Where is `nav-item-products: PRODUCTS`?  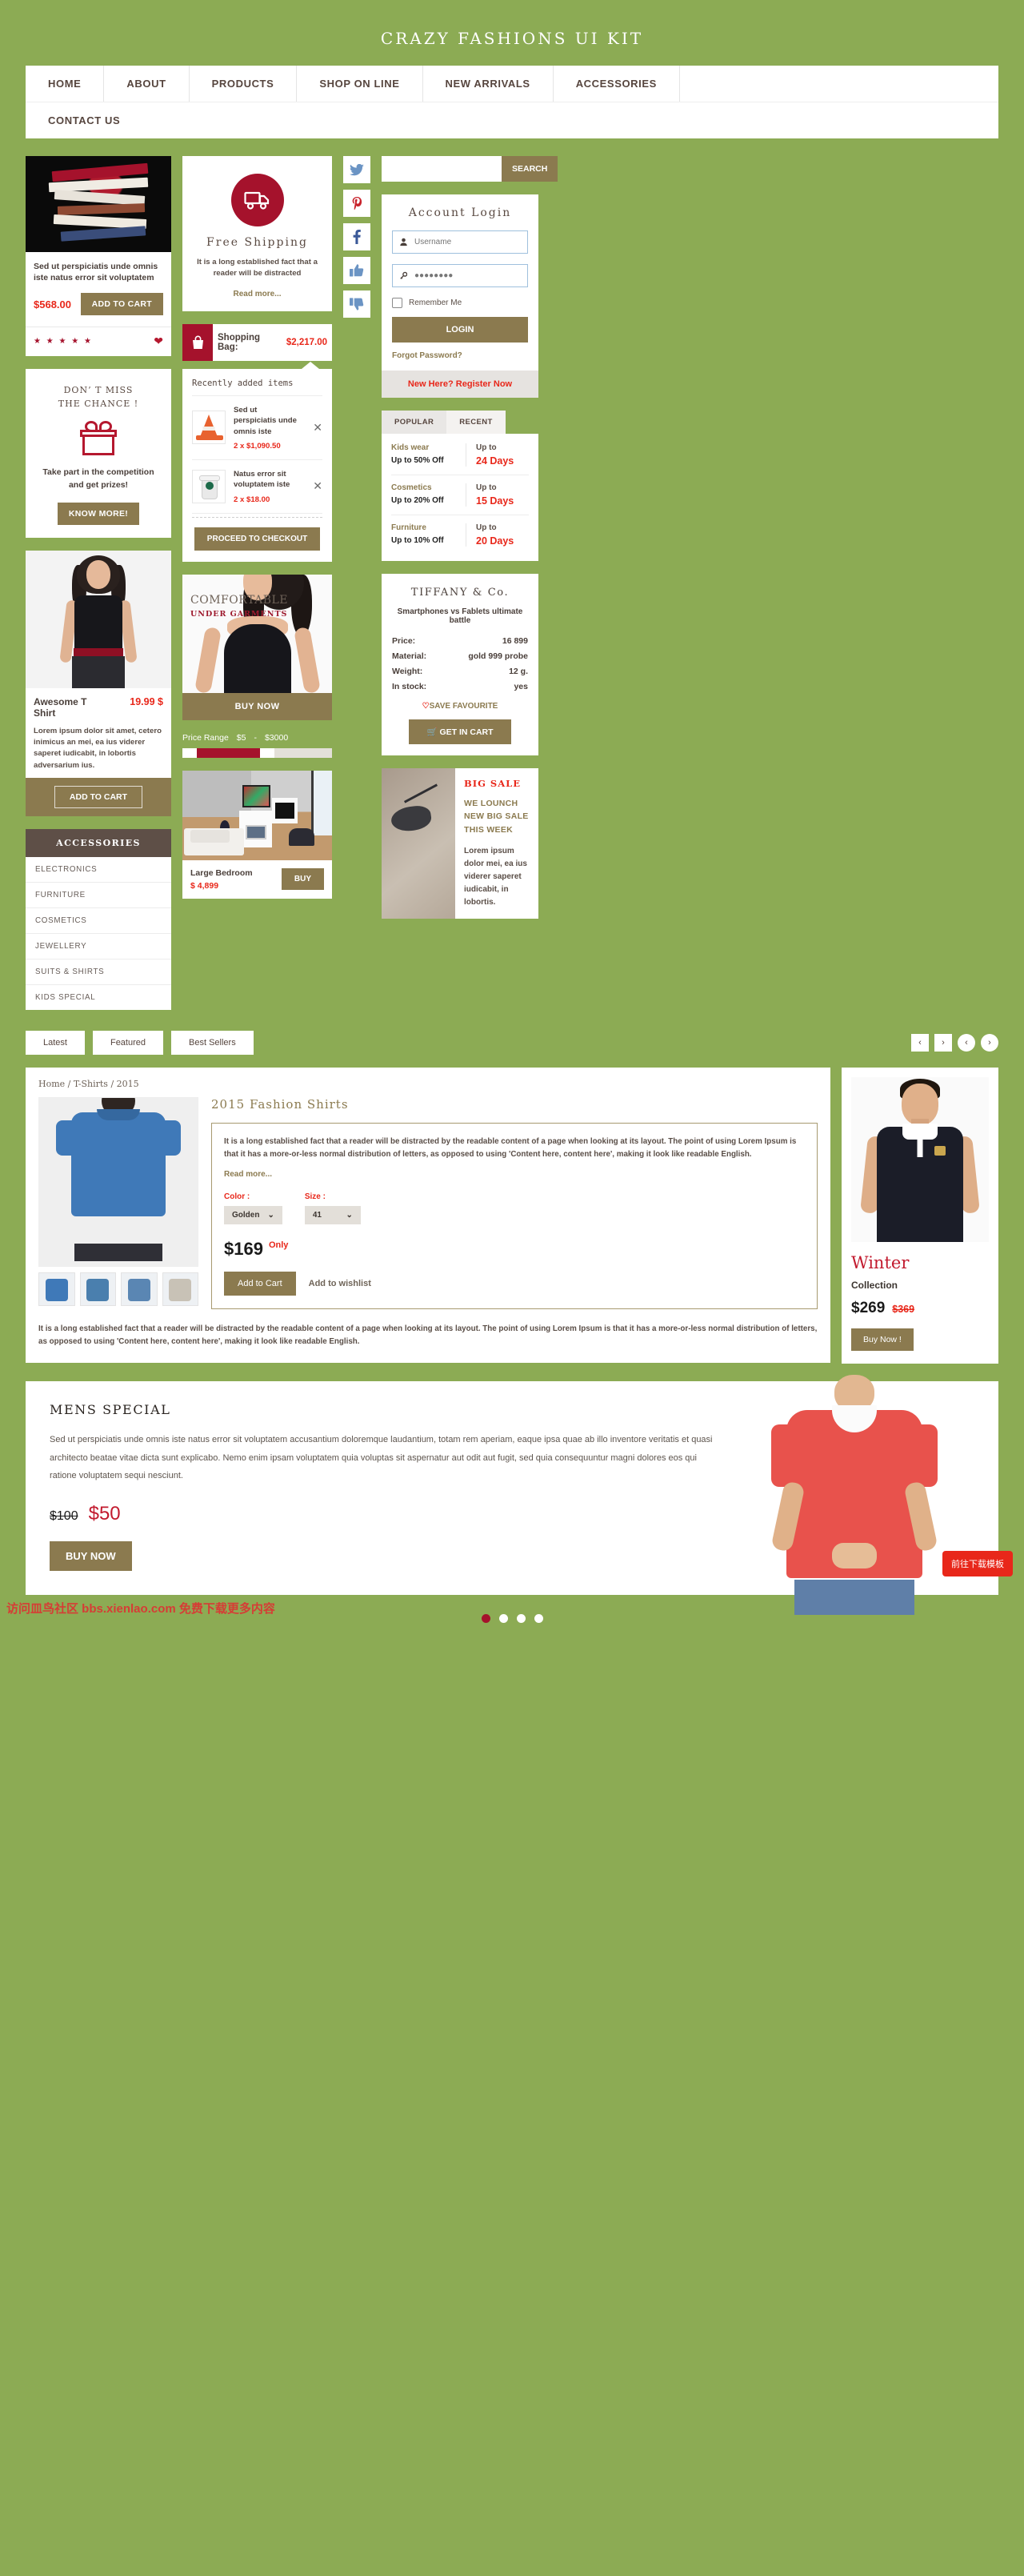
nav-item-products: PRODUCTS is located at coordinates (244, 84).